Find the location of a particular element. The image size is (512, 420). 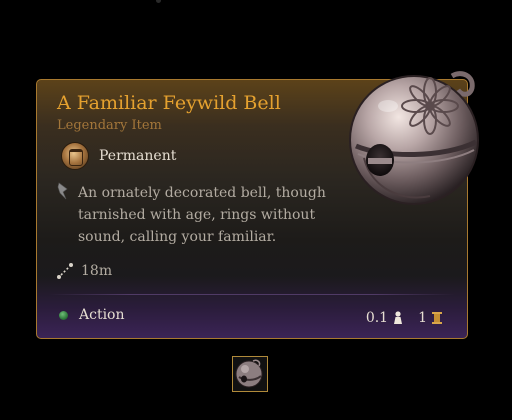

duration-label: Permanent is located at coordinates (138, 156).